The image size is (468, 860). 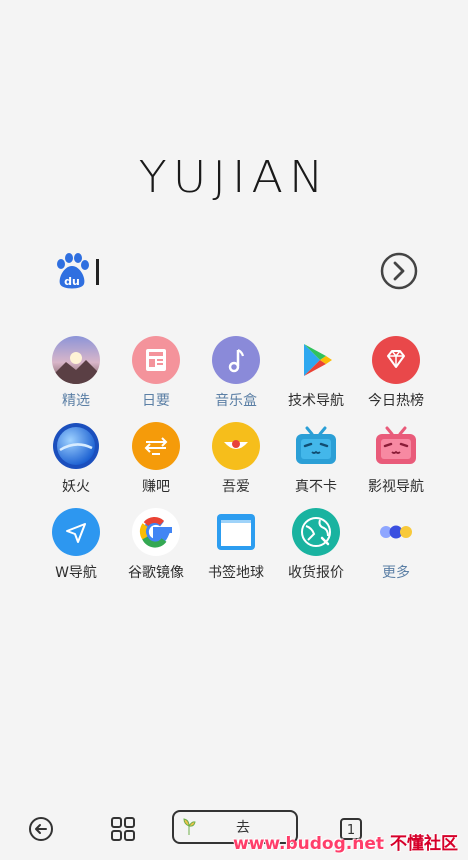 What do you see at coordinates (396, 487) in the screenshot?
I see `app-label: 影视导航` at bounding box center [396, 487].